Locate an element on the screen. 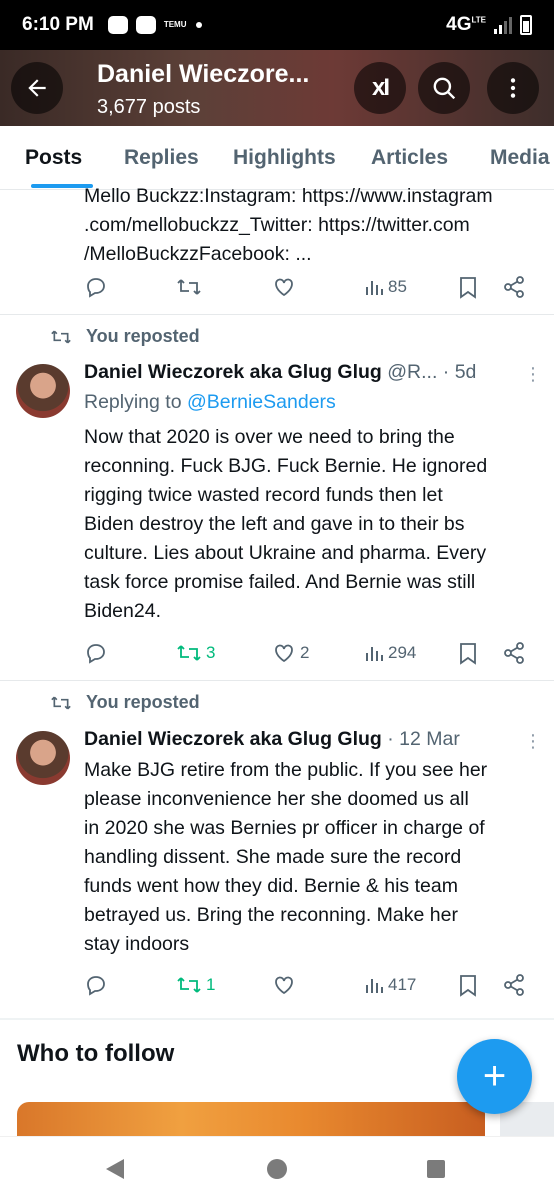 The image size is (554, 1200). back-button is located at coordinates (37, 88).